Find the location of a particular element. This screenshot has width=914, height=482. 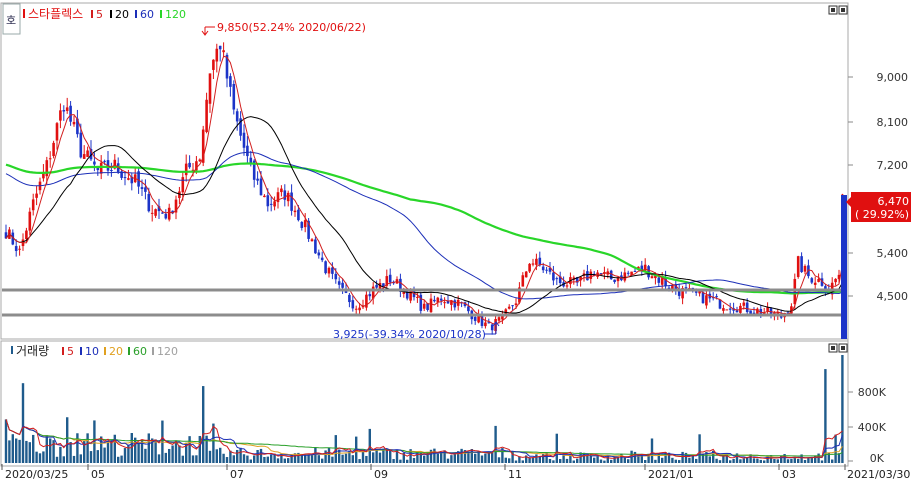

last-price-value: 6,470 is located at coordinates (894, 201).